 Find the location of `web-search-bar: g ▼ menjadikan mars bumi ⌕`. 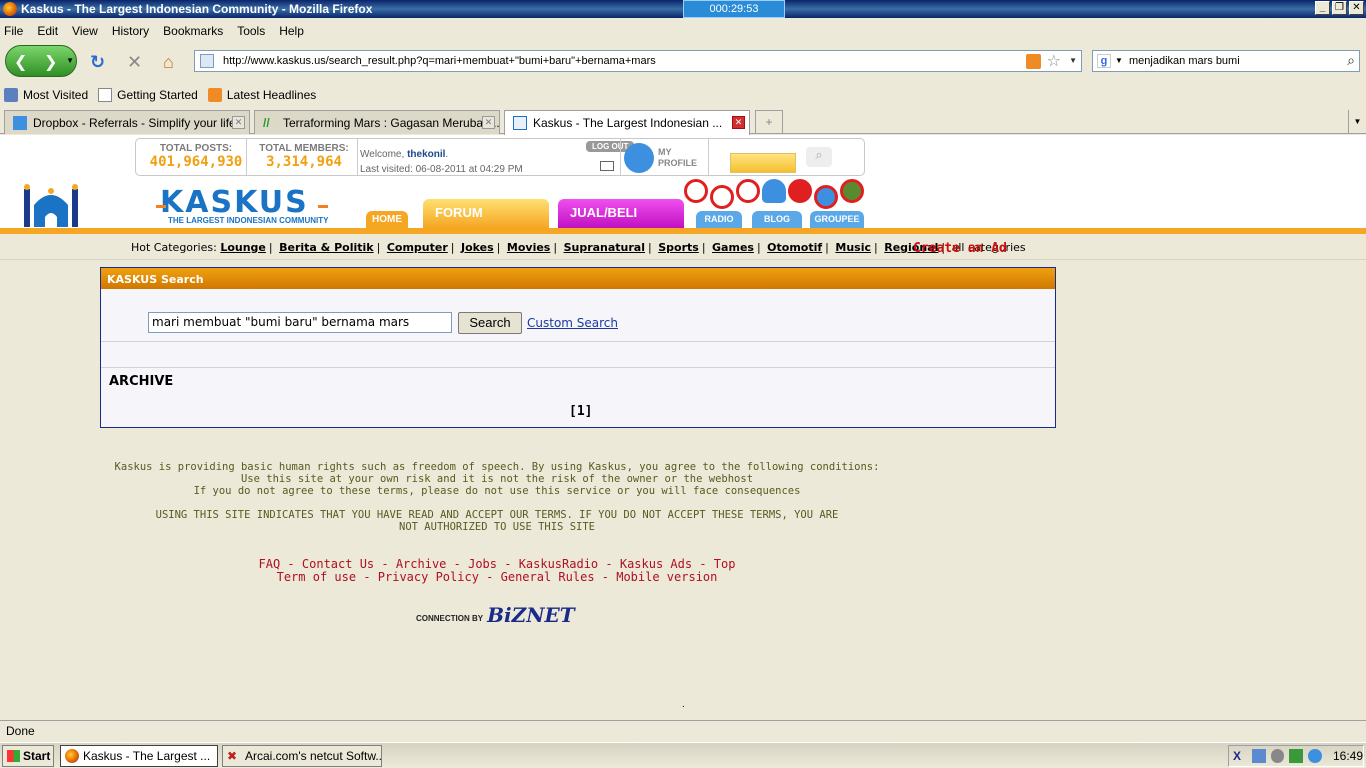

web-search-bar: g ▼ menjadikan mars bumi ⌕ is located at coordinates (1226, 61).